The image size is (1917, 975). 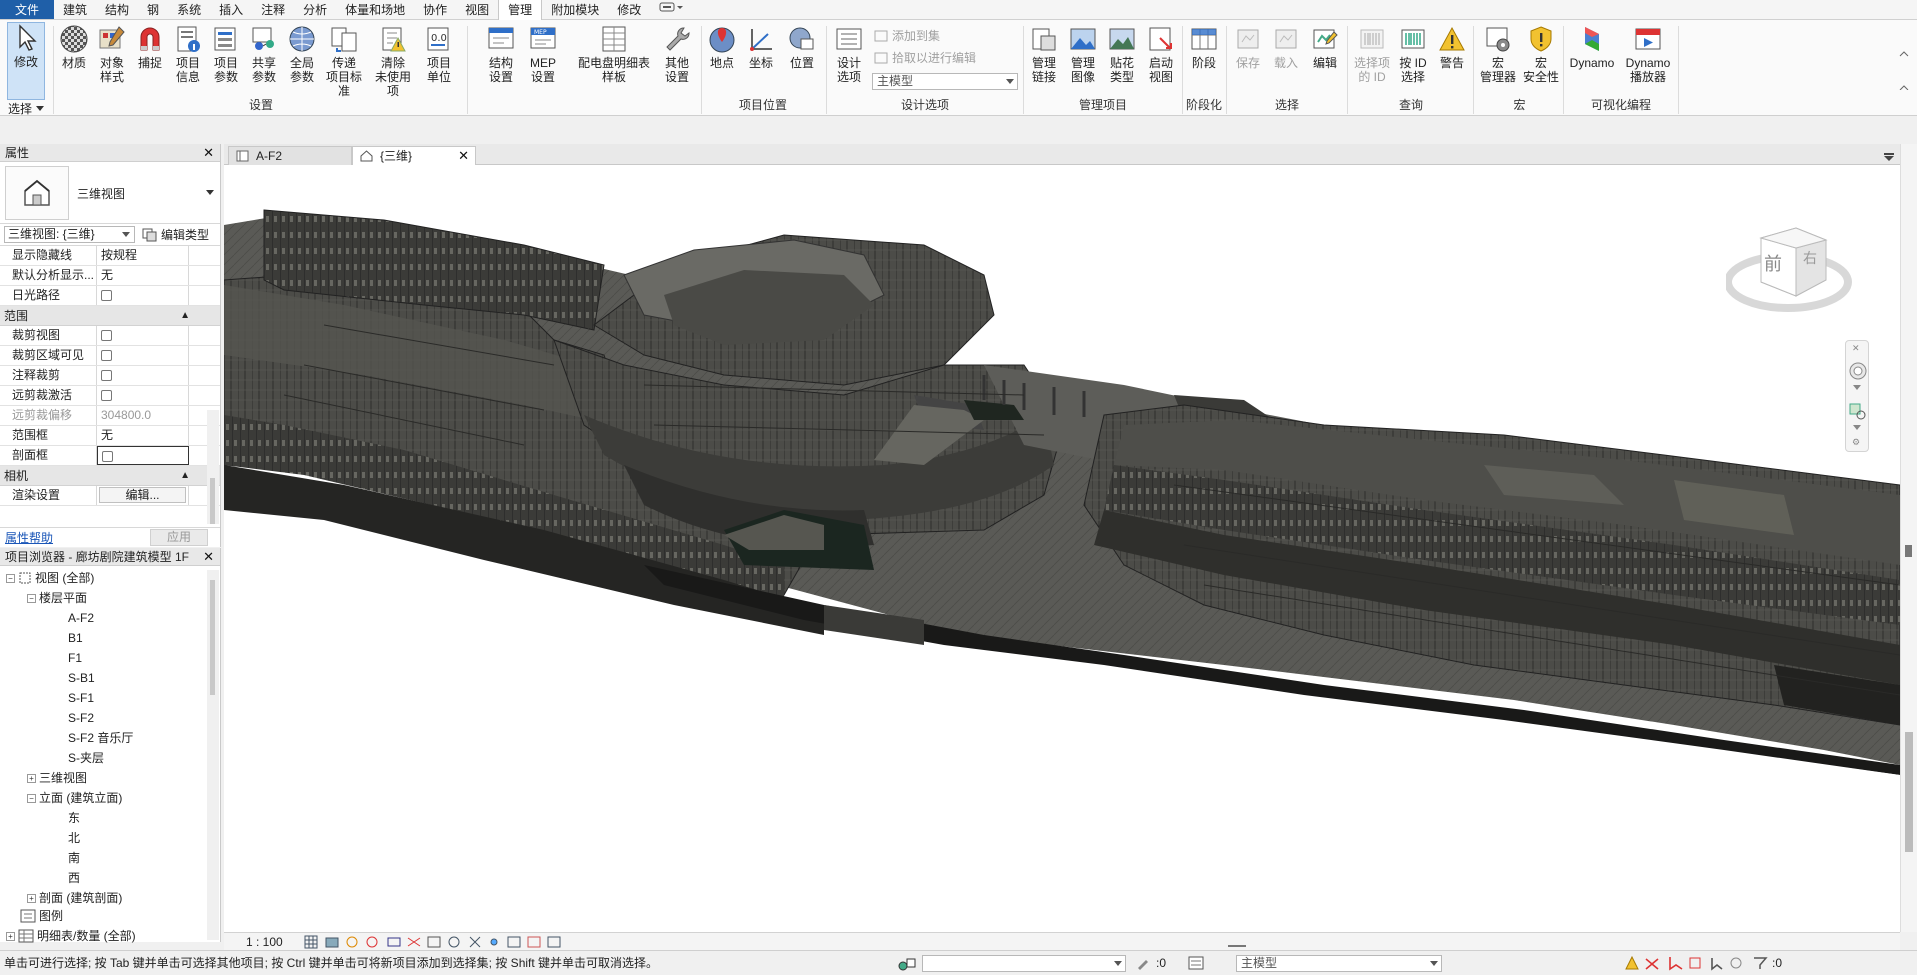 What do you see at coordinates (75, 638) in the screenshot?
I see `tree-item-plan: B1` at bounding box center [75, 638].